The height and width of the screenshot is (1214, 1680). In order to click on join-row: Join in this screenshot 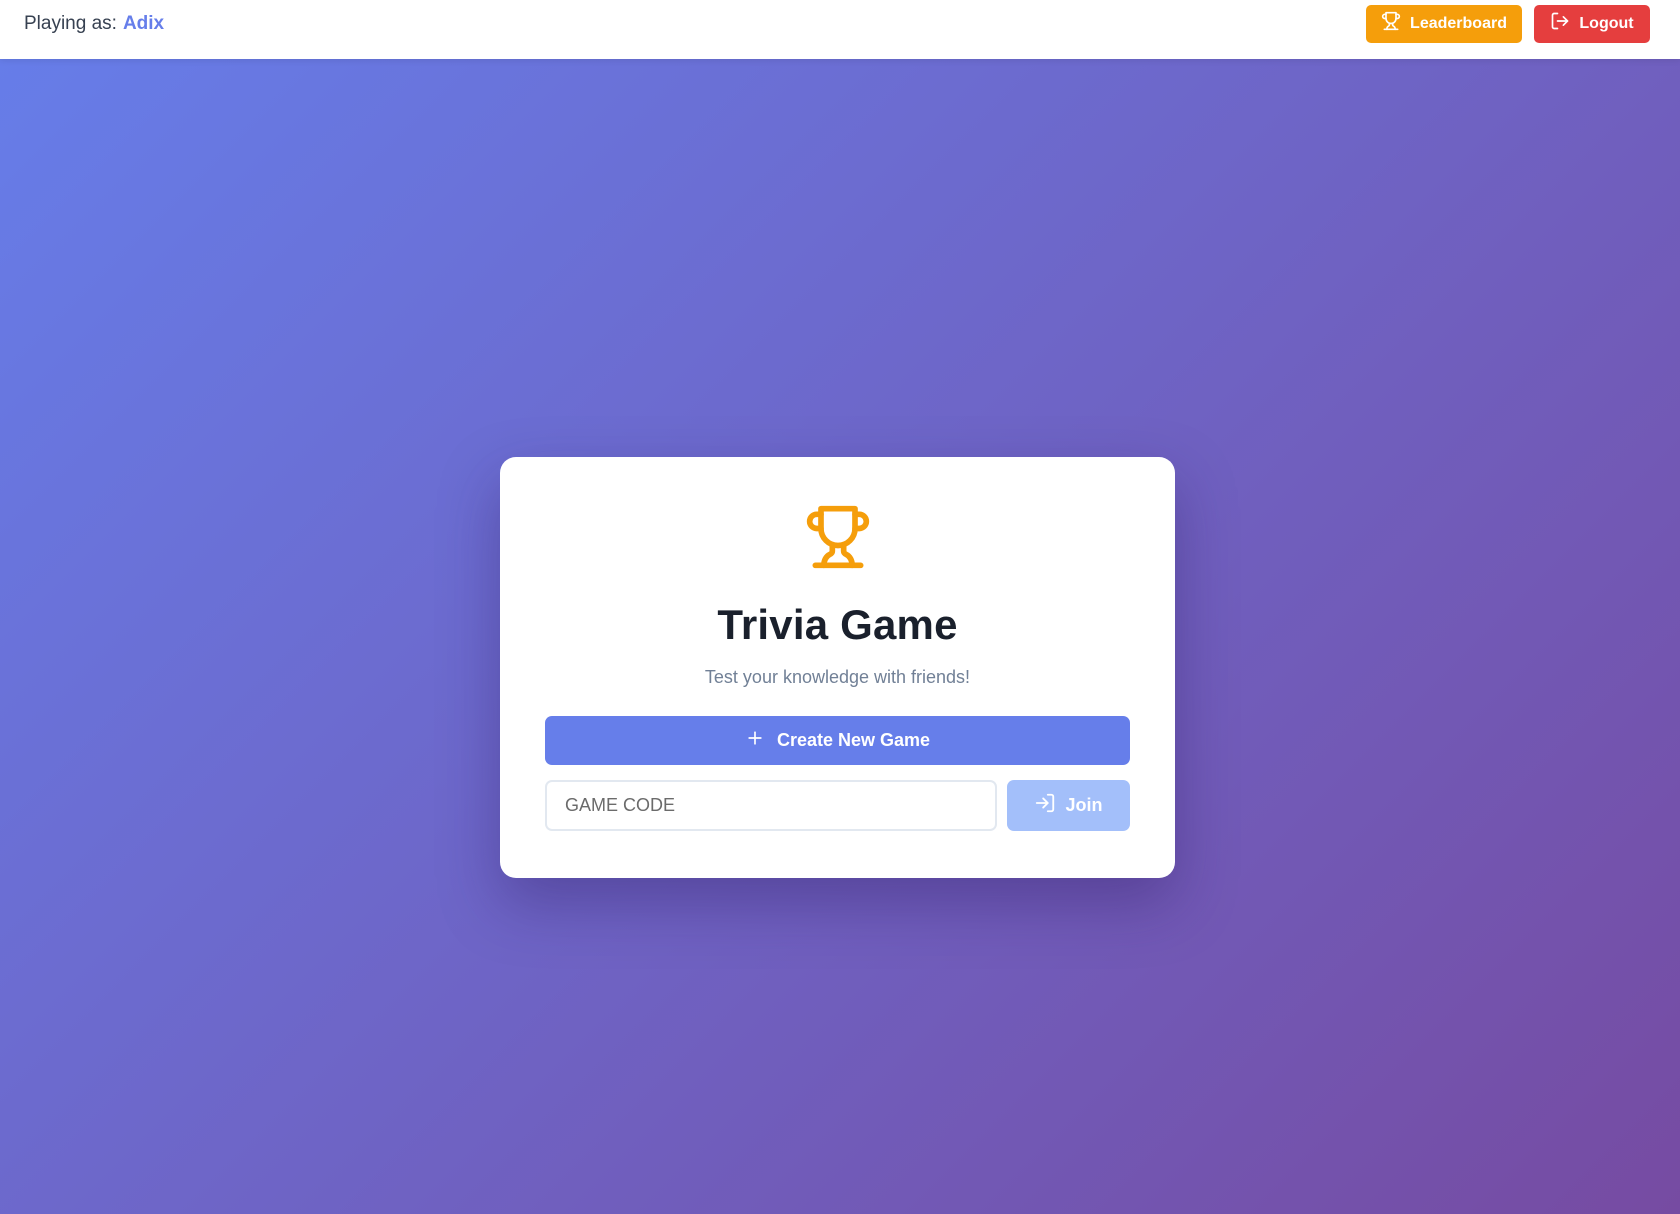, I will do `click(837, 805)`.